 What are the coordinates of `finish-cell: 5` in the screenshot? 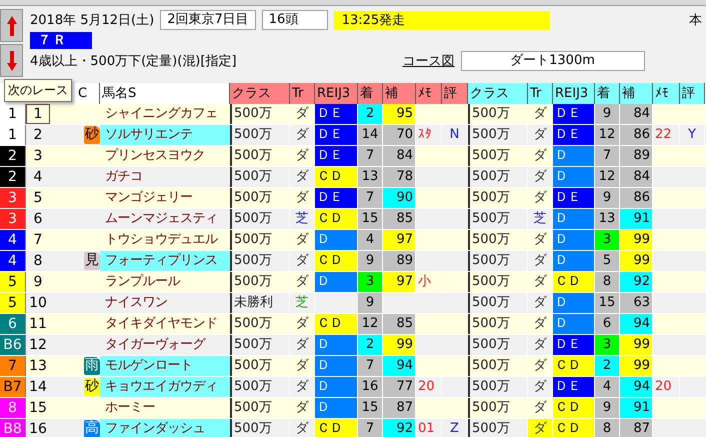 It's located at (607, 261).